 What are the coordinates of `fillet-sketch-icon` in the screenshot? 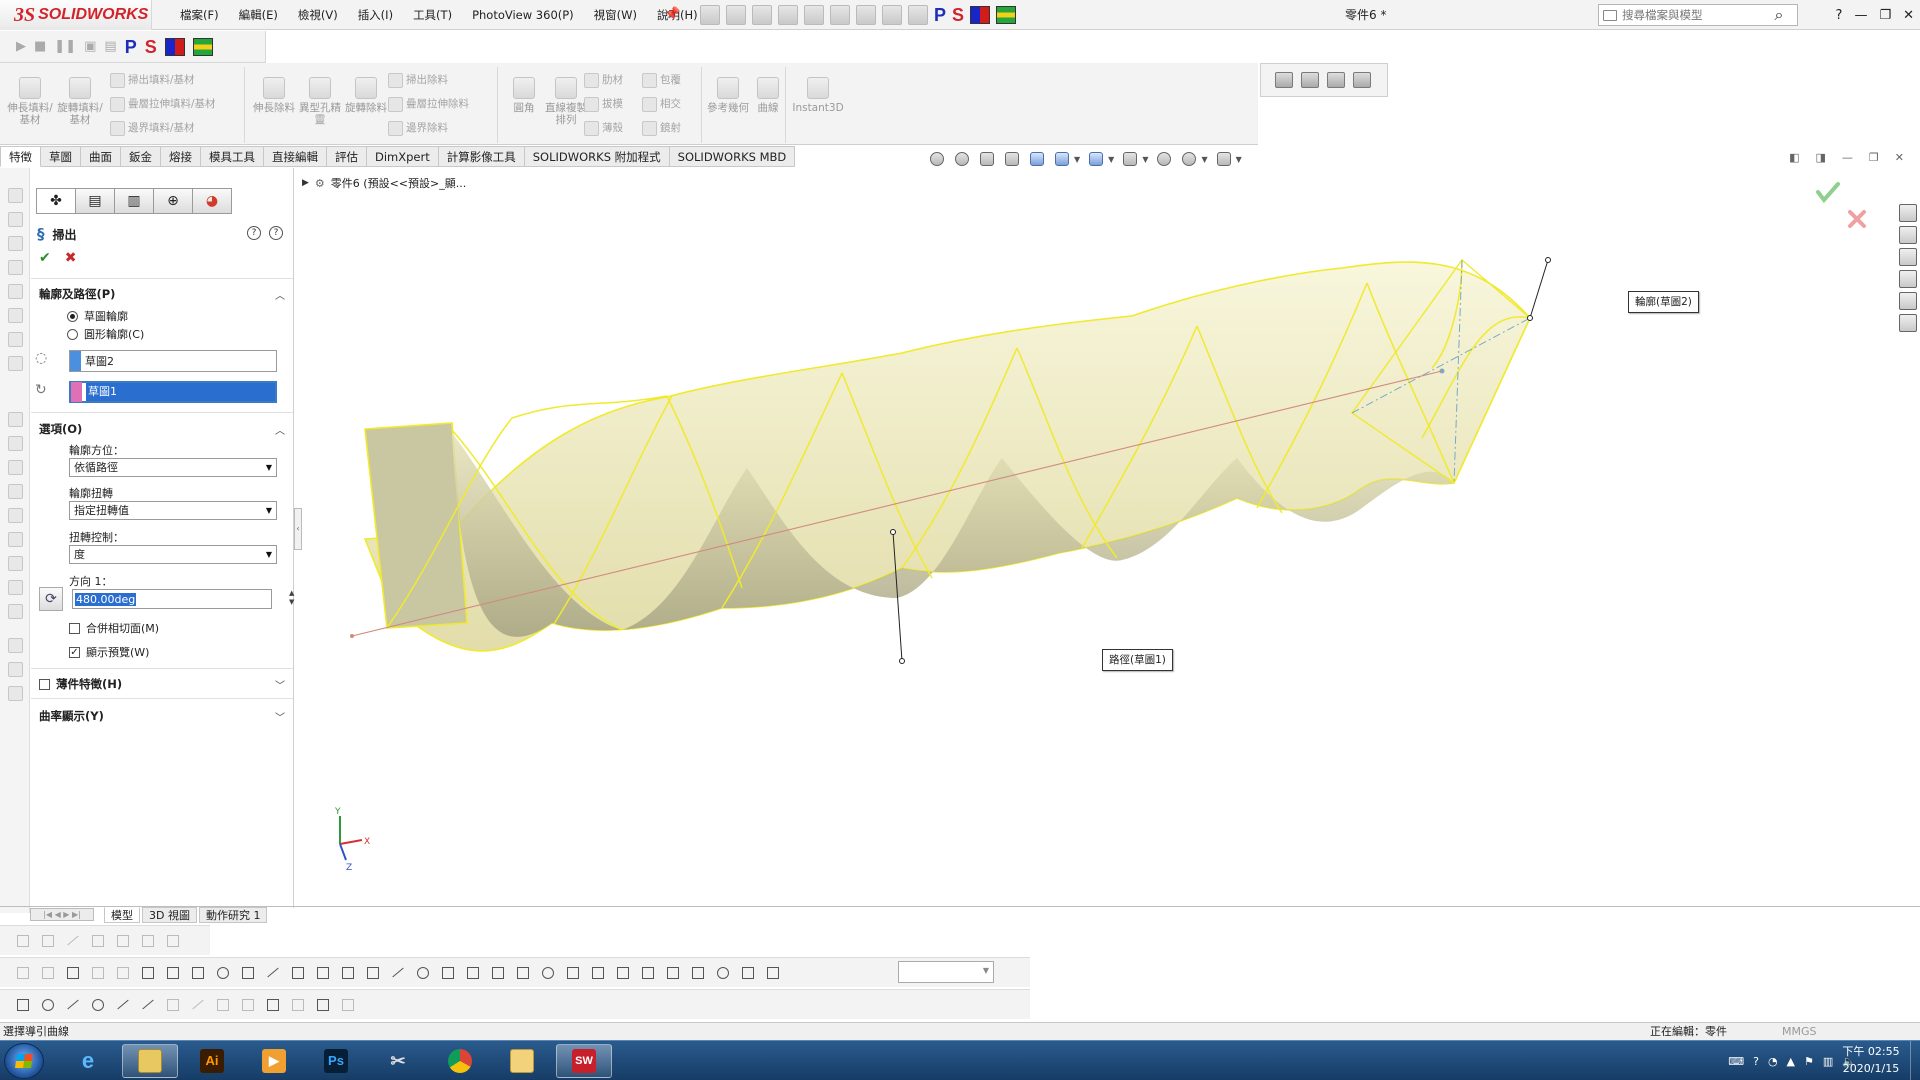 It's located at (173, 1005).